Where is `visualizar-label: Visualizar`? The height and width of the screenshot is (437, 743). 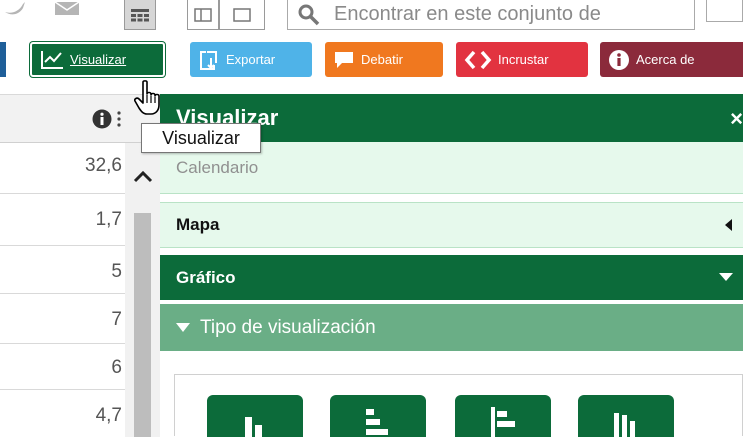
visualizar-label: Visualizar is located at coordinates (98, 59).